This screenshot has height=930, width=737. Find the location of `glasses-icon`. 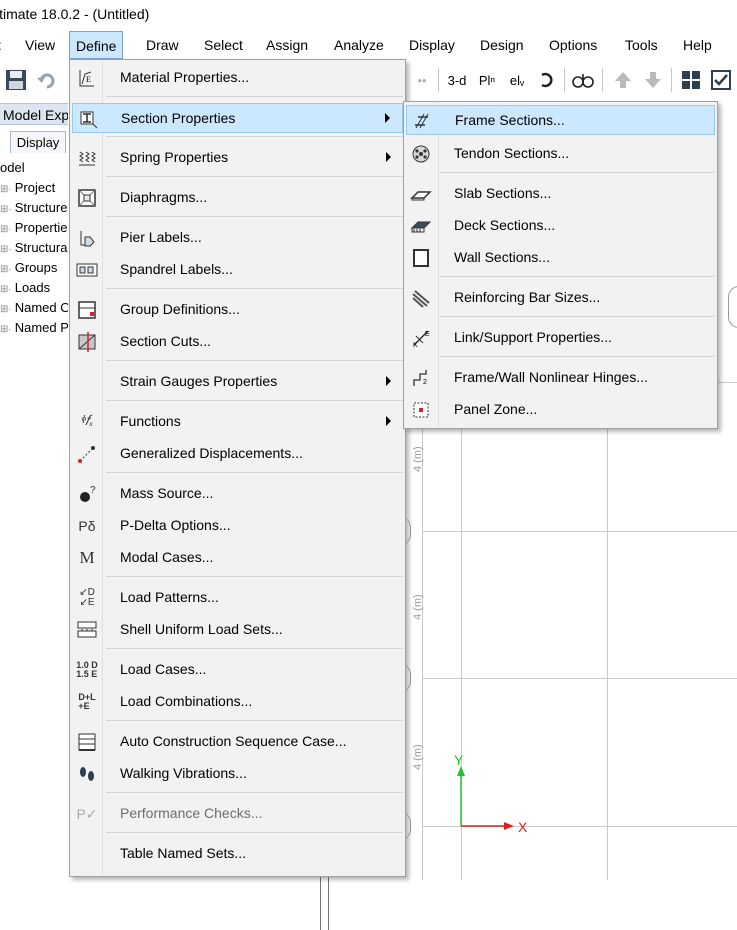

glasses-icon is located at coordinates (583, 80).